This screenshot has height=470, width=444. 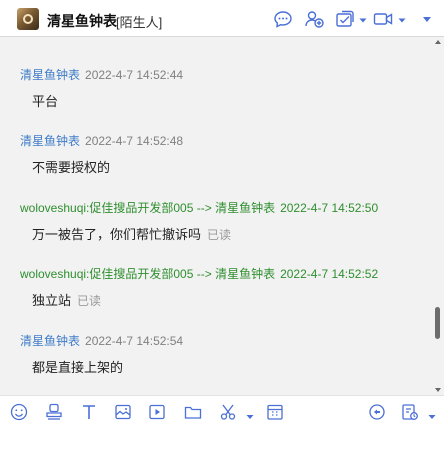 I want to click on message-item: 清星鱼钟表 2022-4-7 14:52:48 不需要授权的, so click(x=101, y=155).